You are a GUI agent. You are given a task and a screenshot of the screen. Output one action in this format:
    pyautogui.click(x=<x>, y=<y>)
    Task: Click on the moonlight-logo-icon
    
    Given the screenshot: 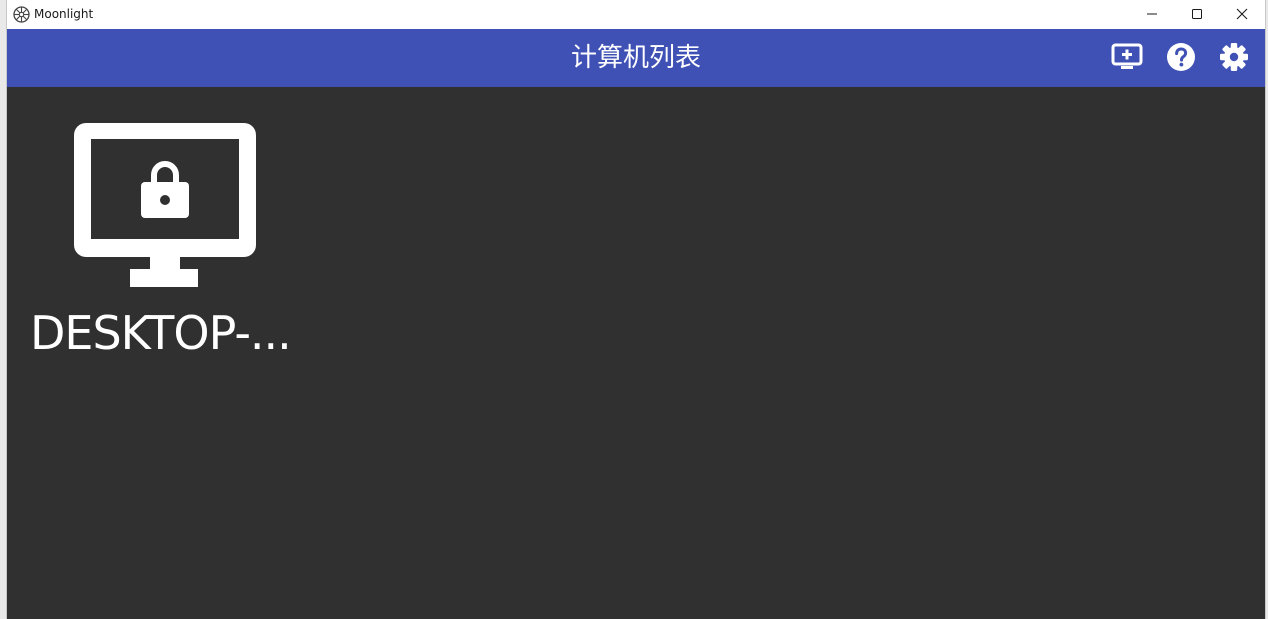 What is the action you would take?
    pyautogui.click(x=21, y=14)
    